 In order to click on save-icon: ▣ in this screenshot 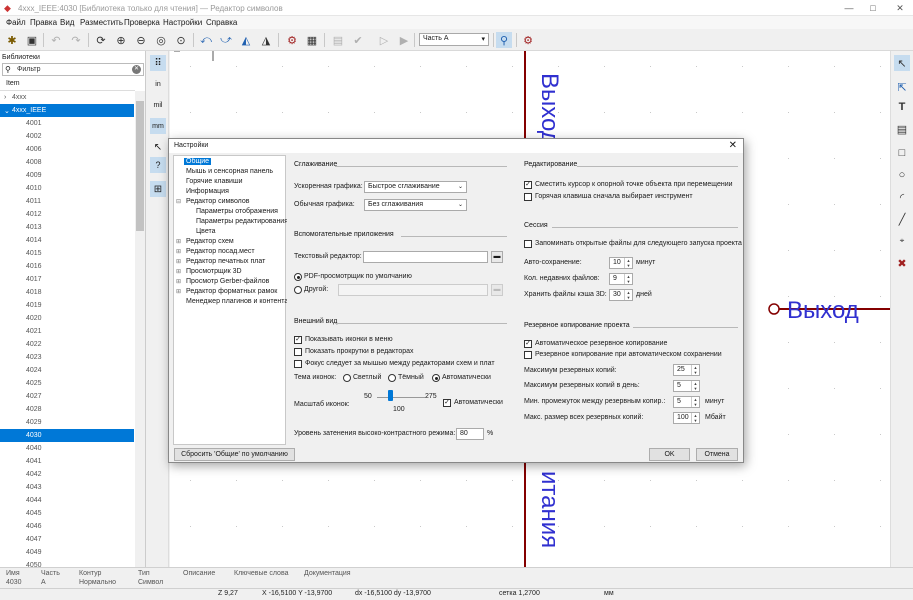, I will do `click(32, 40)`.